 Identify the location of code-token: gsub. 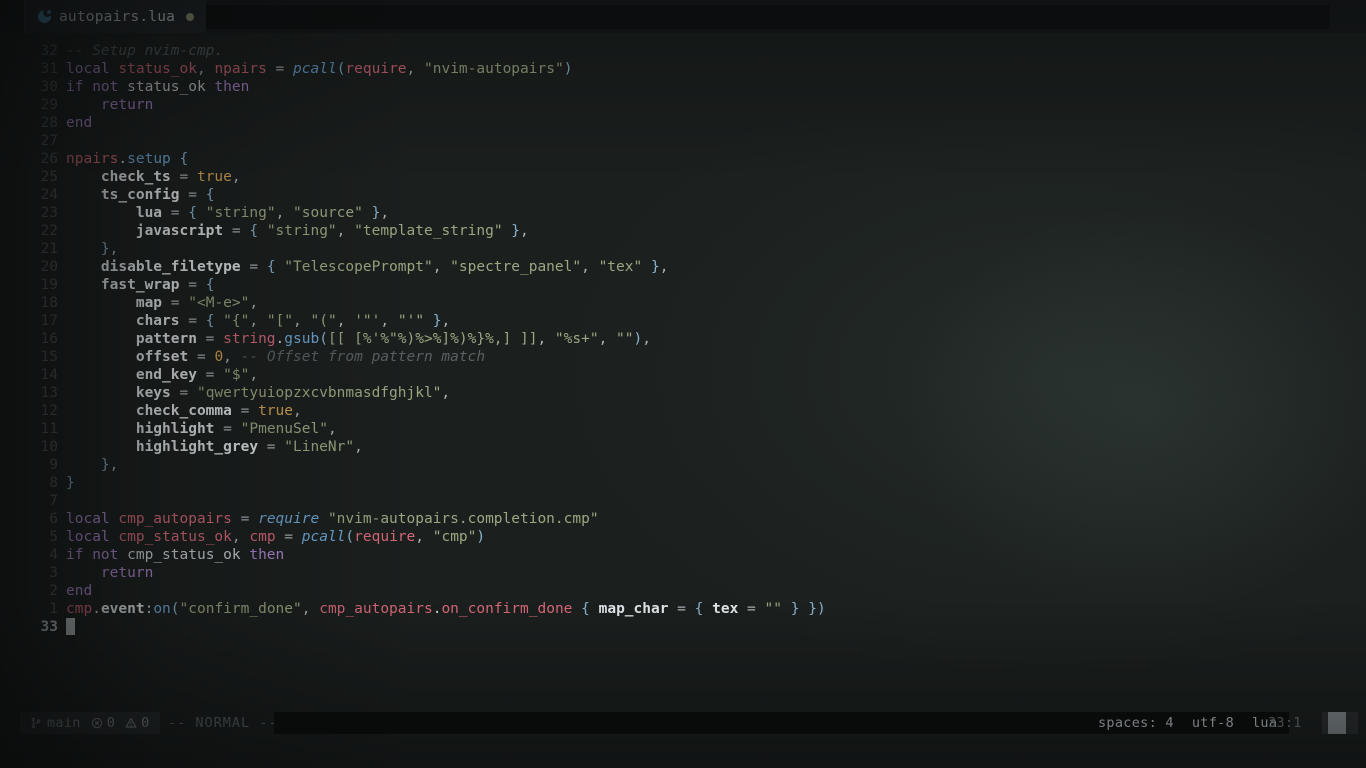
(302, 339).